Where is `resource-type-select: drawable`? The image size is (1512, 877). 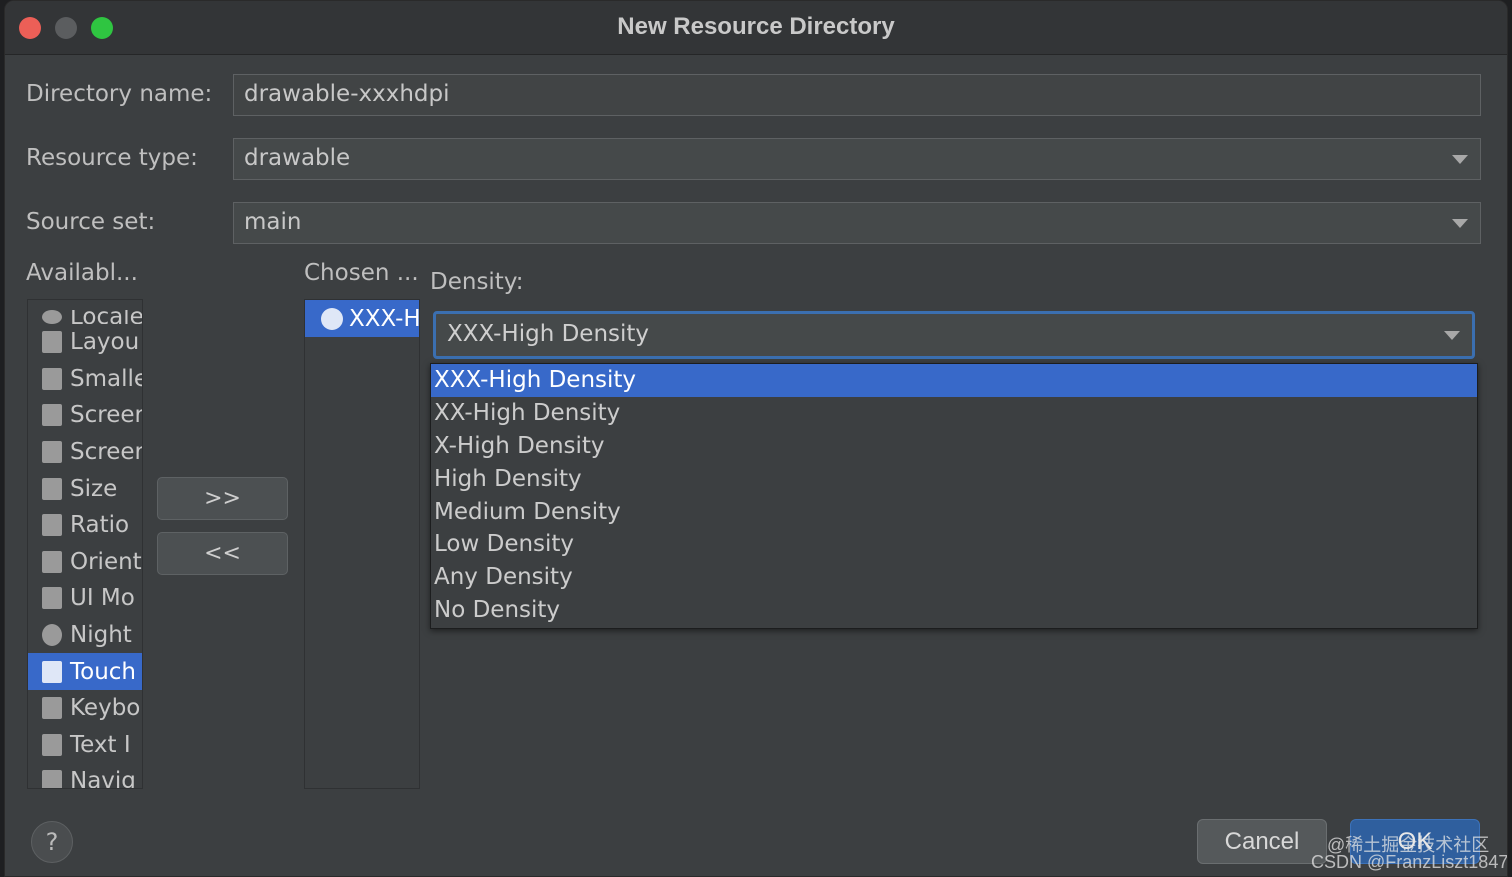
resource-type-select: drawable is located at coordinates (857, 159).